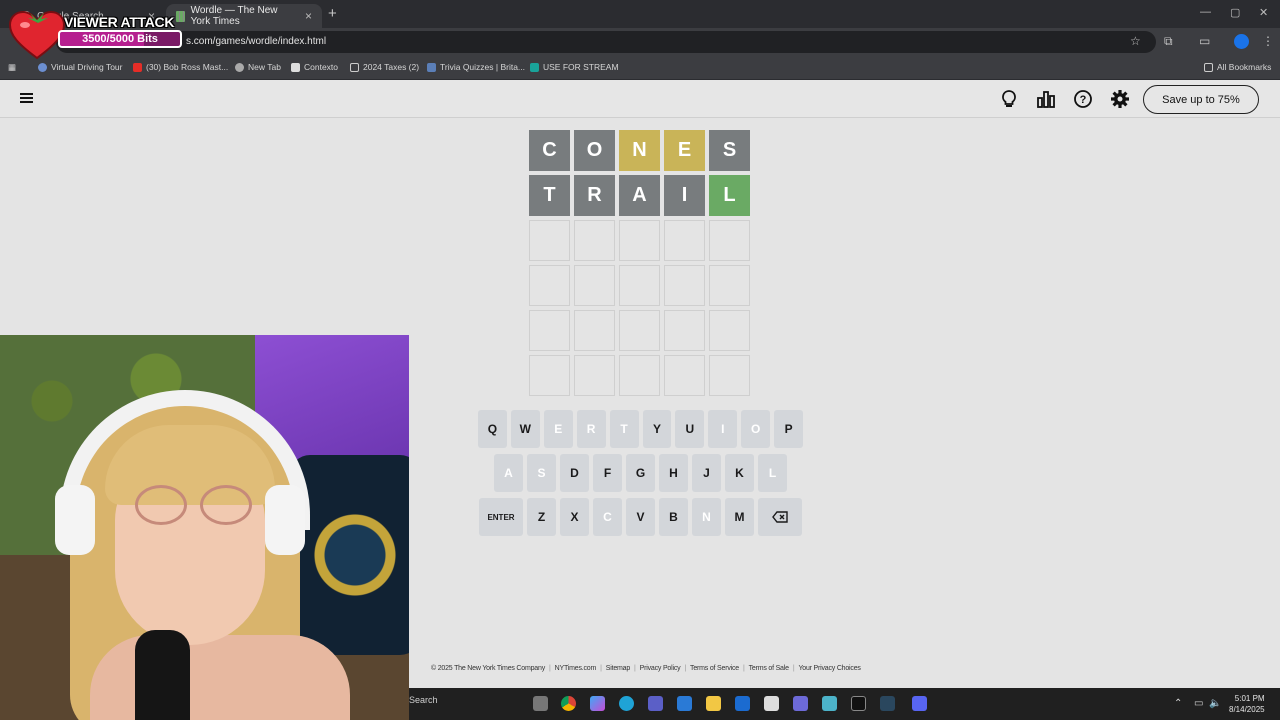 This screenshot has width=1280, height=720. What do you see at coordinates (1235, 12) in the screenshot?
I see `maximize-button: ▢` at bounding box center [1235, 12].